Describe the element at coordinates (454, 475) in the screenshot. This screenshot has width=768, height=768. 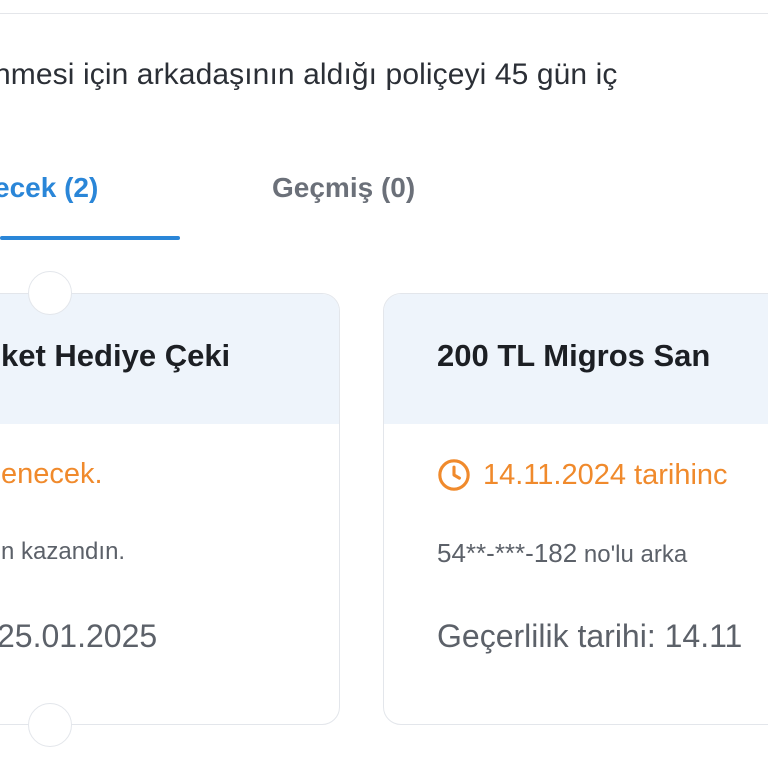
I see `clock-icon` at that location.